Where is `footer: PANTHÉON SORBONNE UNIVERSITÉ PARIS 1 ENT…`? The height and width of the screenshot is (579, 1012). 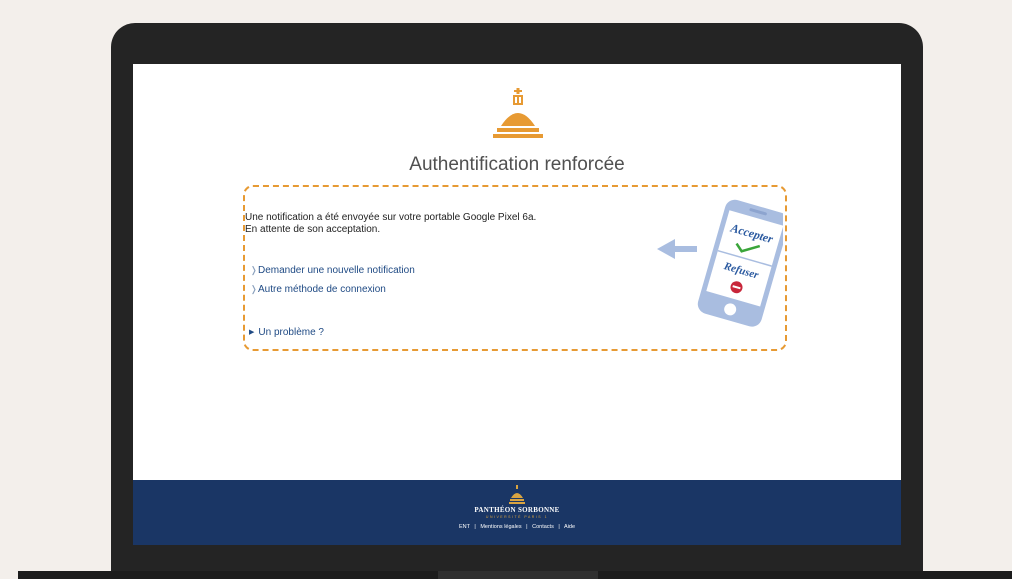
footer: PANTHÉON SORBONNE UNIVERSITÉ PARIS 1 ENT… is located at coordinates (517, 512).